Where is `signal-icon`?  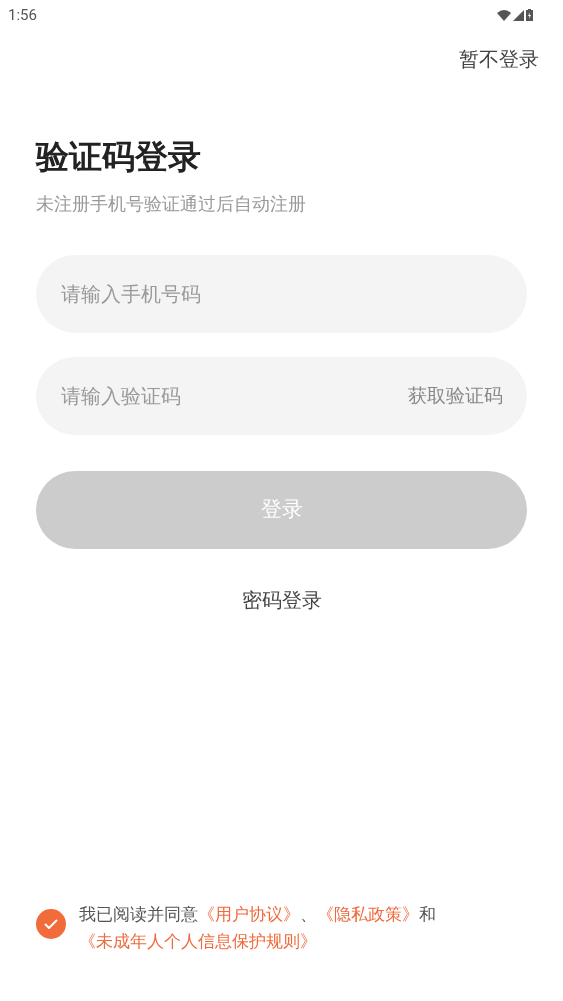
signal-icon is located at coordinates (518, 15).